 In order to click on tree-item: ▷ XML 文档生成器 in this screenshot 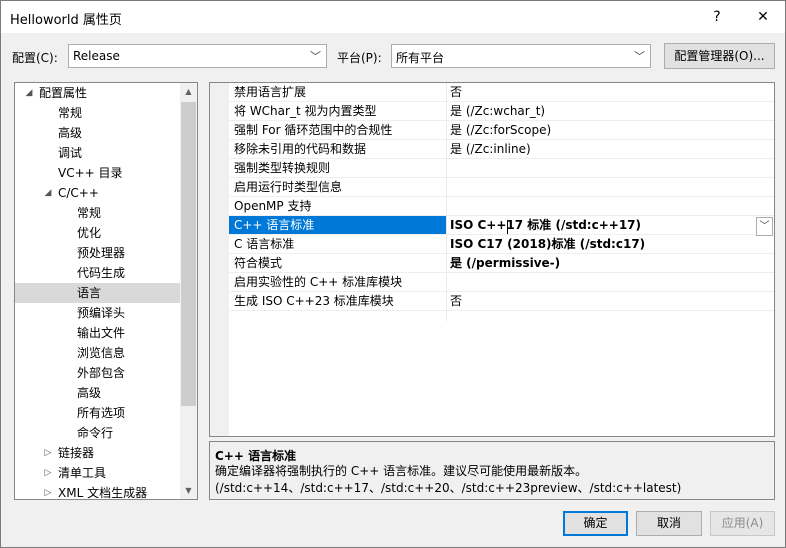, I will do `click(98, 491)`.